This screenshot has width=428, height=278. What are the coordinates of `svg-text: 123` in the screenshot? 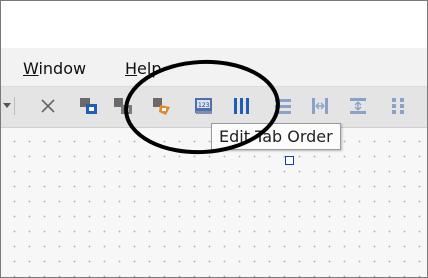 It's located at (204, 105).